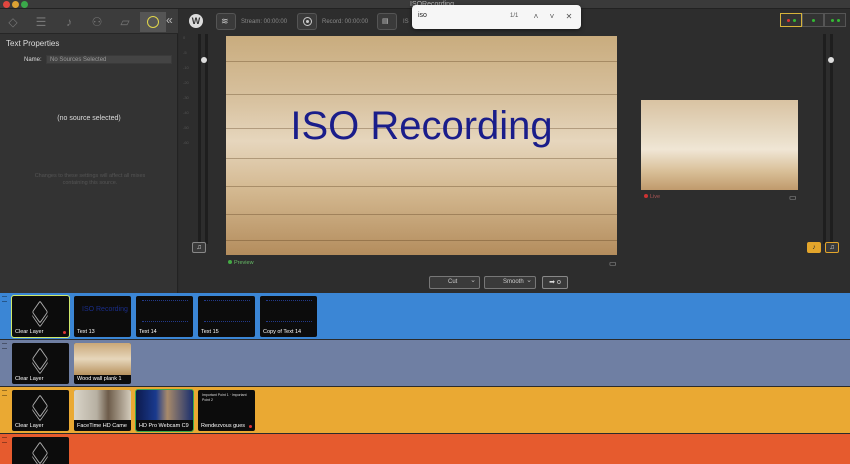  What do you see at coordinates (652, 197) in the screenshot?
I see `live-label: Live` at bounding box center [652, 197].